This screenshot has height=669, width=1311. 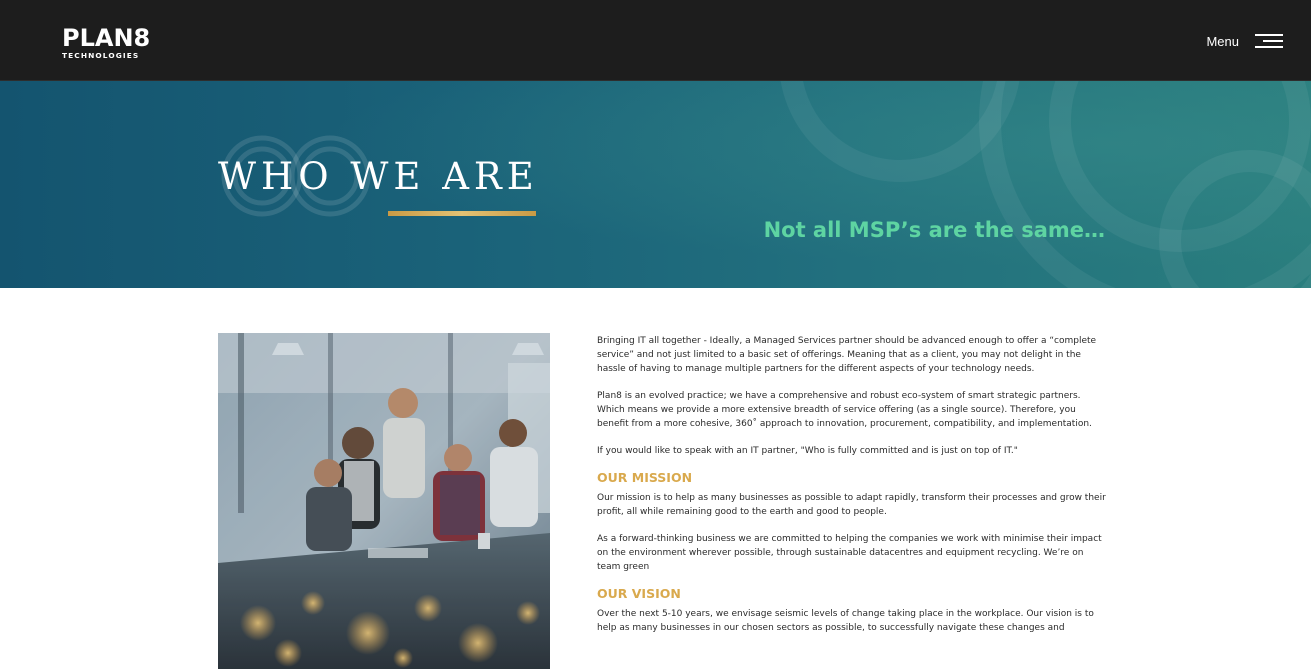 I want to click on plan8-logo: PLAN8 TECHNOLOGIES, so click(x=106, y=42).